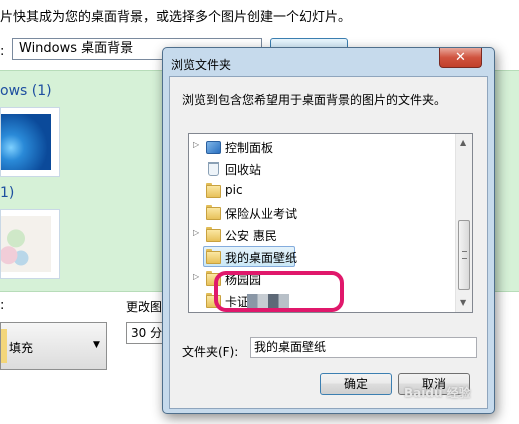 This screenshot has width=519, height=424. What do you see at coordinates (21, 348) in the screenshot?
I see `position-value: 填充` at bounding box center [21, 348].